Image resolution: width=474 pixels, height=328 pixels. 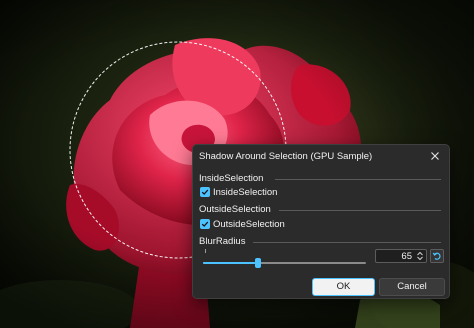 I want to click on reset-button, so click(x=437, y=256).